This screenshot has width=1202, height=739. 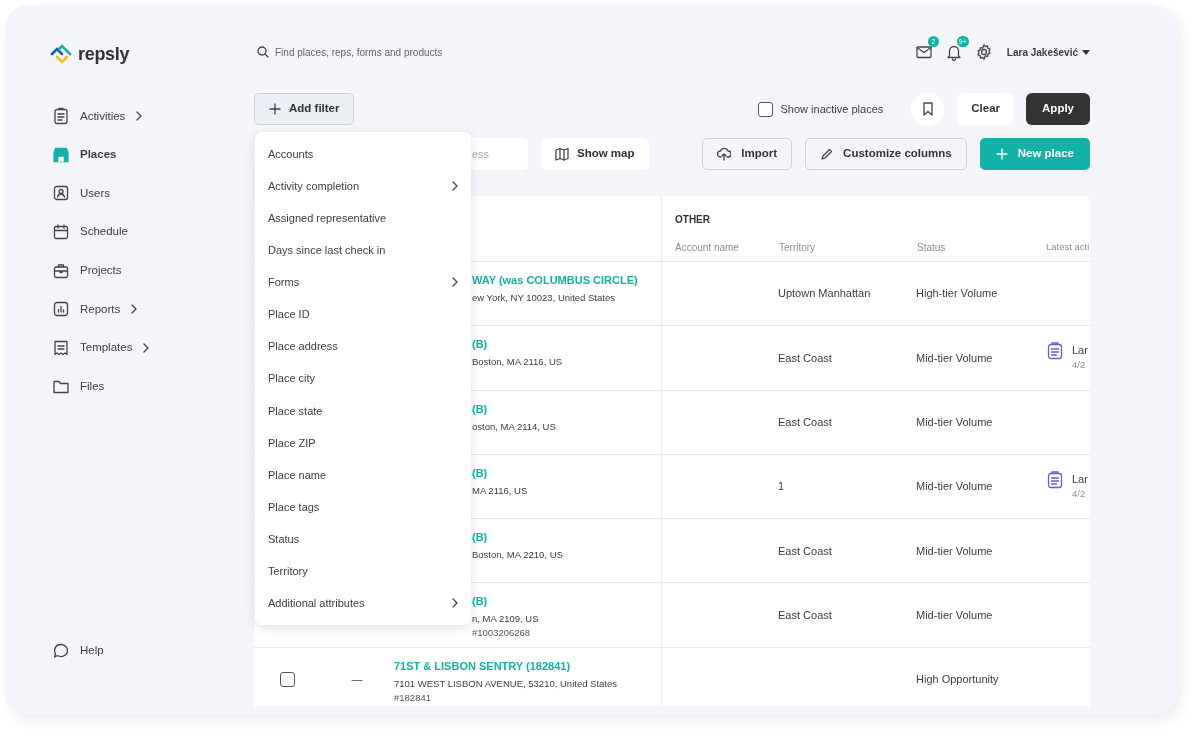 I want to click on menu-item: Accounts, so click(x=363, y=154).